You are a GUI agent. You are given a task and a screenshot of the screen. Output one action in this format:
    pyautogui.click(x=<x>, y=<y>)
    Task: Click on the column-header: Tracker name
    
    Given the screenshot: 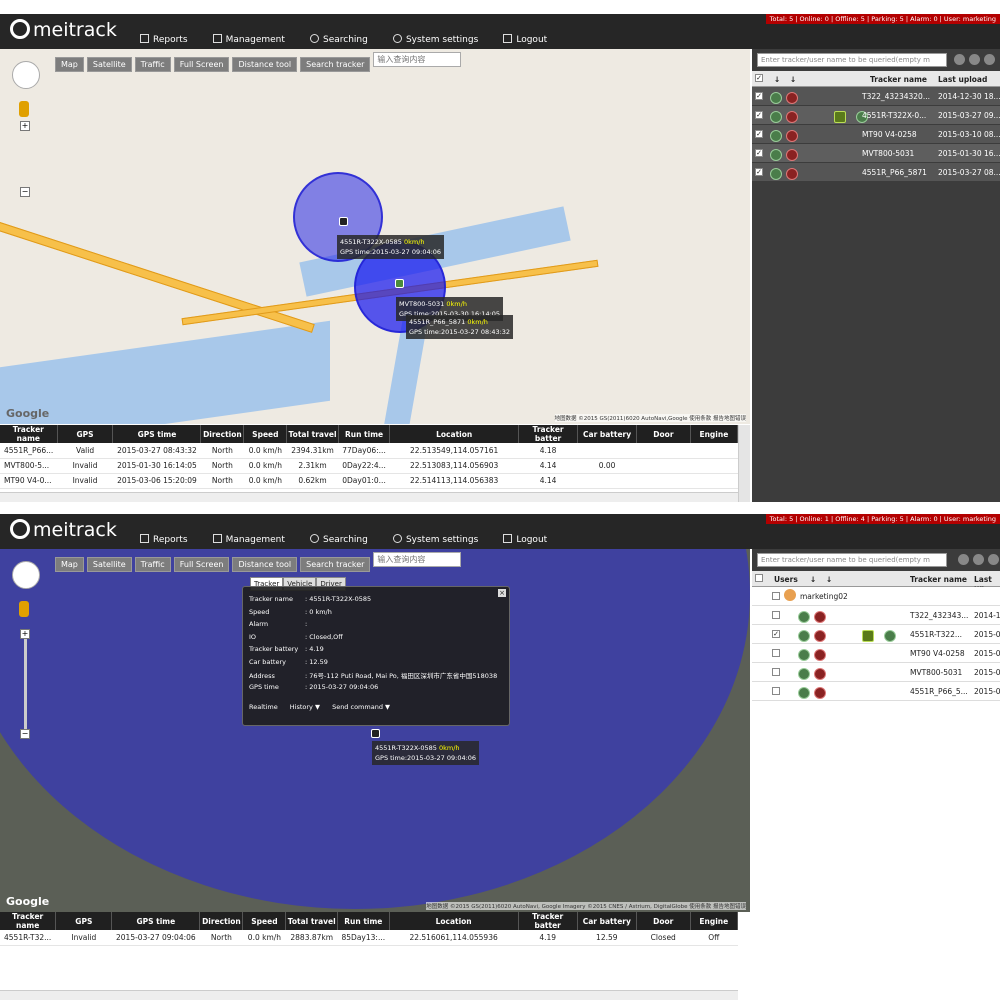 What is the action you would take?
    pyautogui.click(x=28, y=921)
    